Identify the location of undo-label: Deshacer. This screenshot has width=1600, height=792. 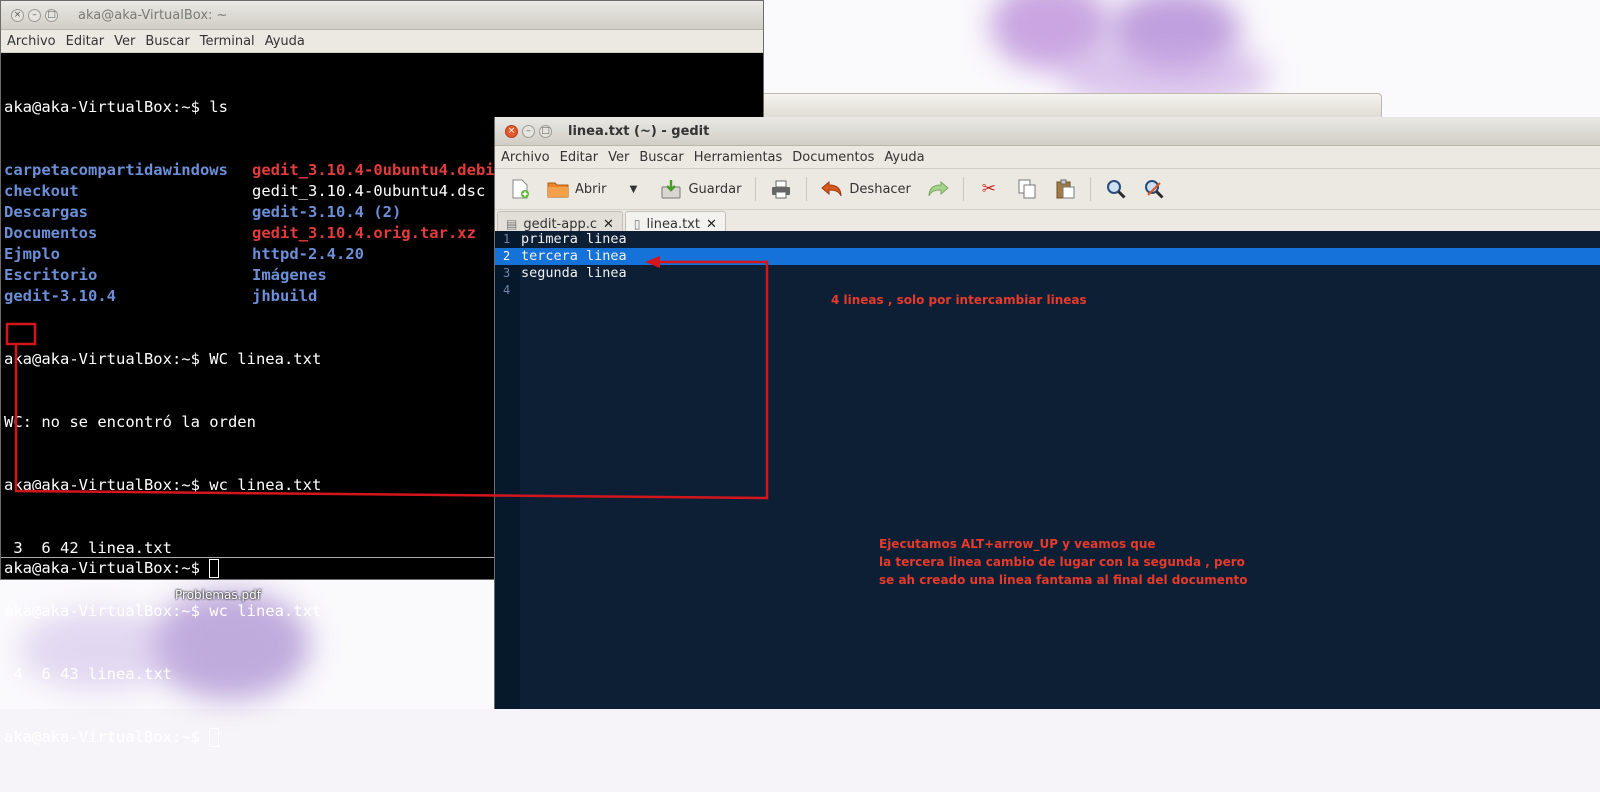
(880, 189).